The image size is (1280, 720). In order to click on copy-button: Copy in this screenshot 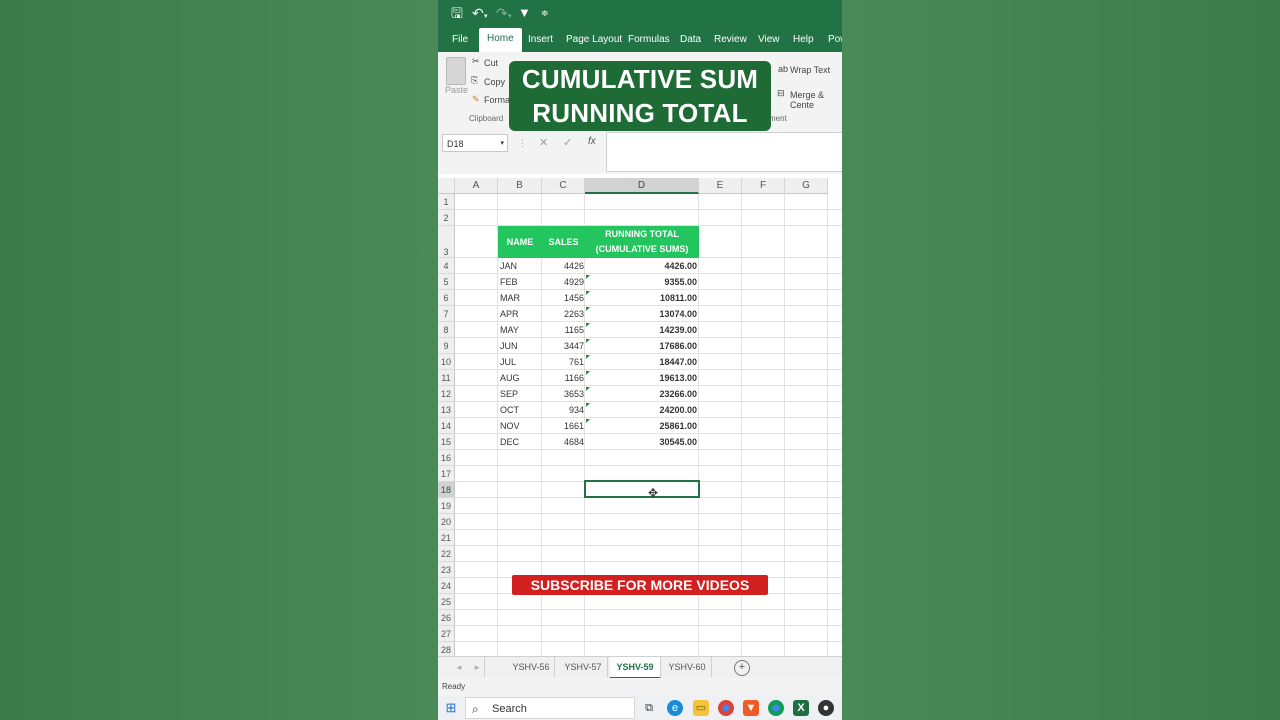, I will do `click(494, 82)`.